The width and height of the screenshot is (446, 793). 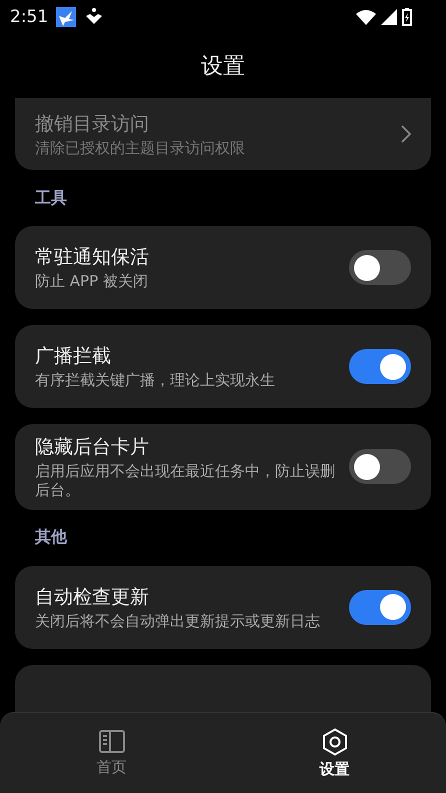 What do you see at coordinates (140, 148) in the screenshot?
I see `setting-description: 清除已授权的主题目录访问权限` at bounding box center [140, 148].